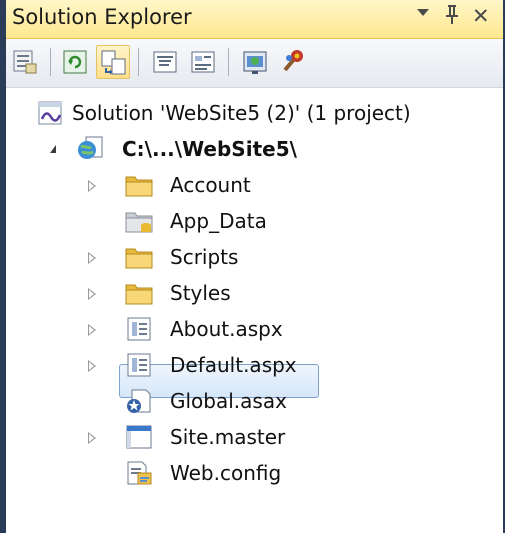  I want to click on view-designer-icon, so click(203, 62).